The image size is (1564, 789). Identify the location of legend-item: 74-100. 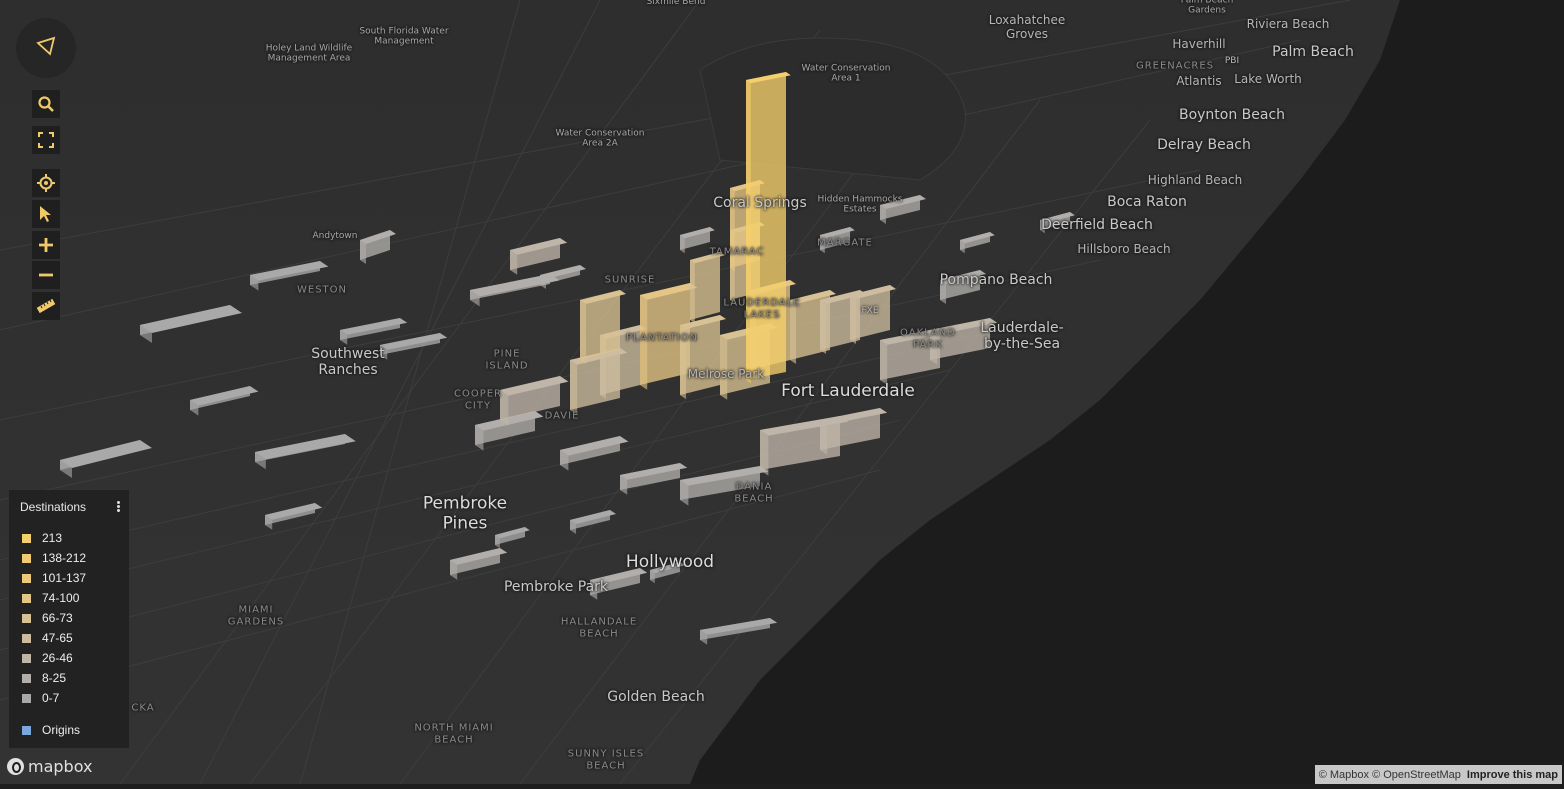
(50, 598).